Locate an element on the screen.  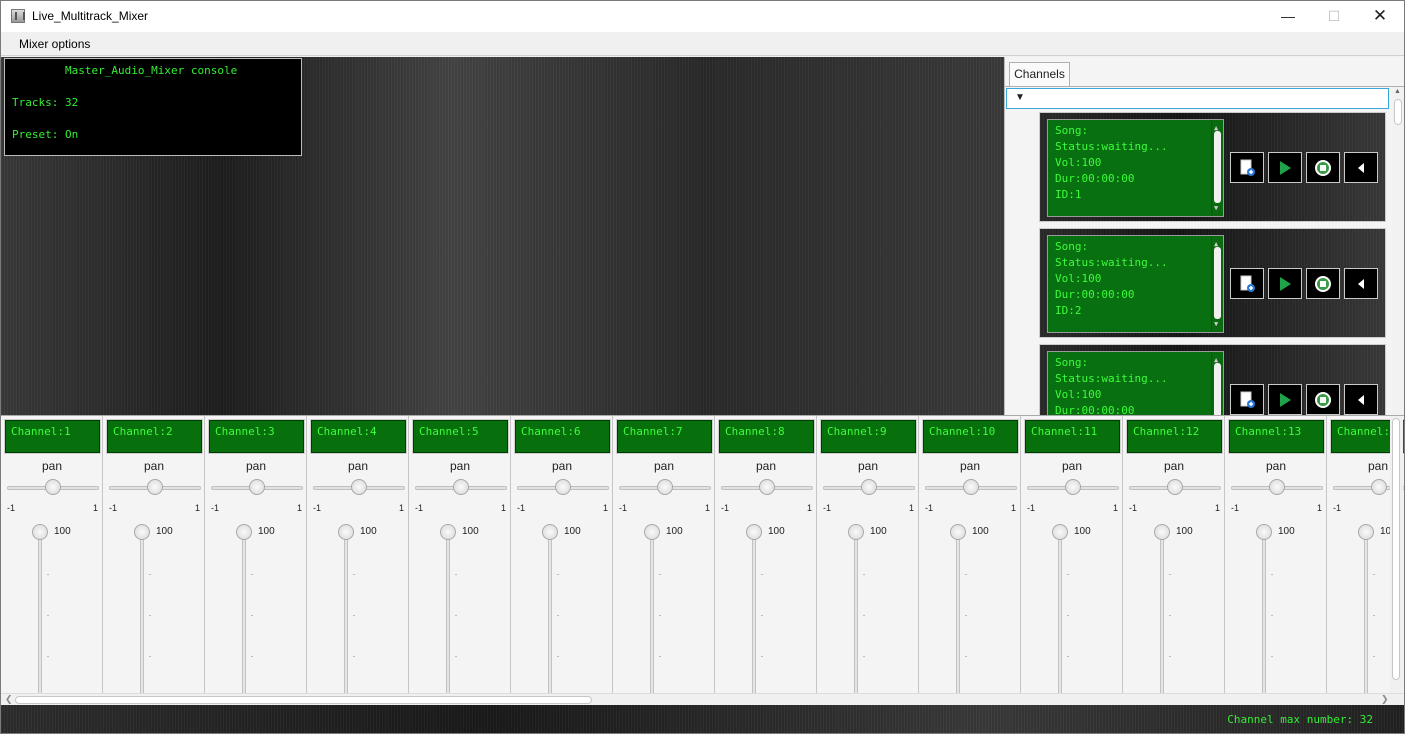
scroll-right-icon: ❯ is located at coordinates (1385, 699).